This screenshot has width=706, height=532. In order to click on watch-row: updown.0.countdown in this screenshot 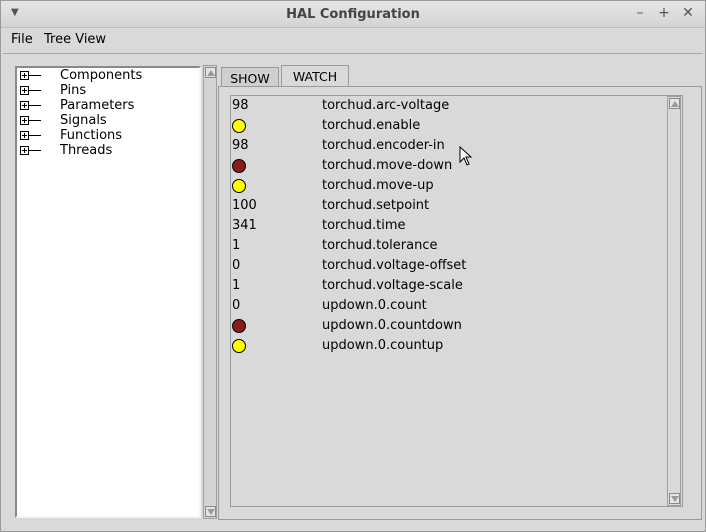, I will do `click(449, 327)`.